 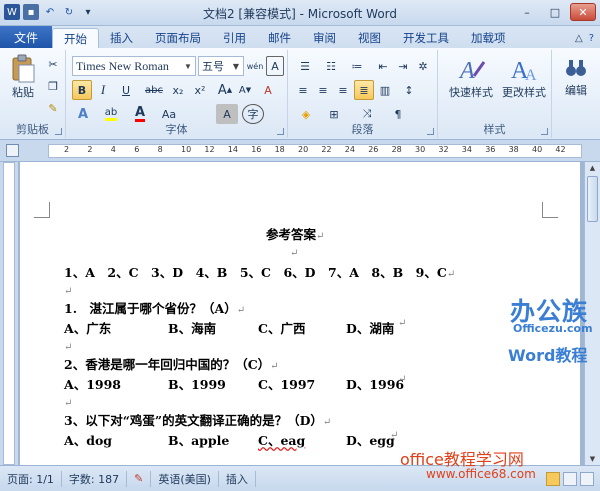 What do you see at coordinates (245, 90) in the screenshot?
I see `shrink-font-button: A ▼` at bounding box center [245, 90].